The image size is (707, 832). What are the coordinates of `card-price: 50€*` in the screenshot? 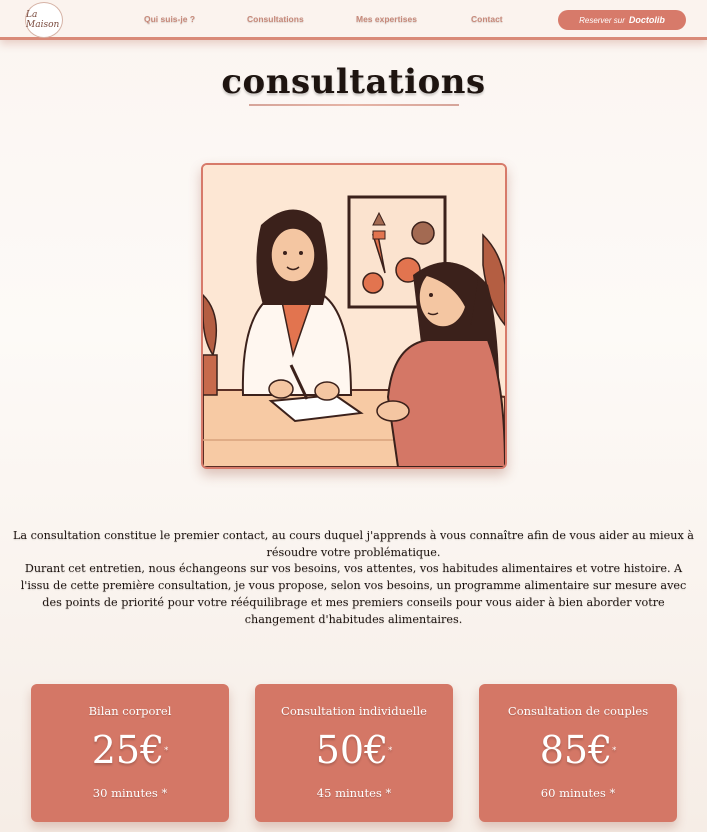 It's located at (354, 750).